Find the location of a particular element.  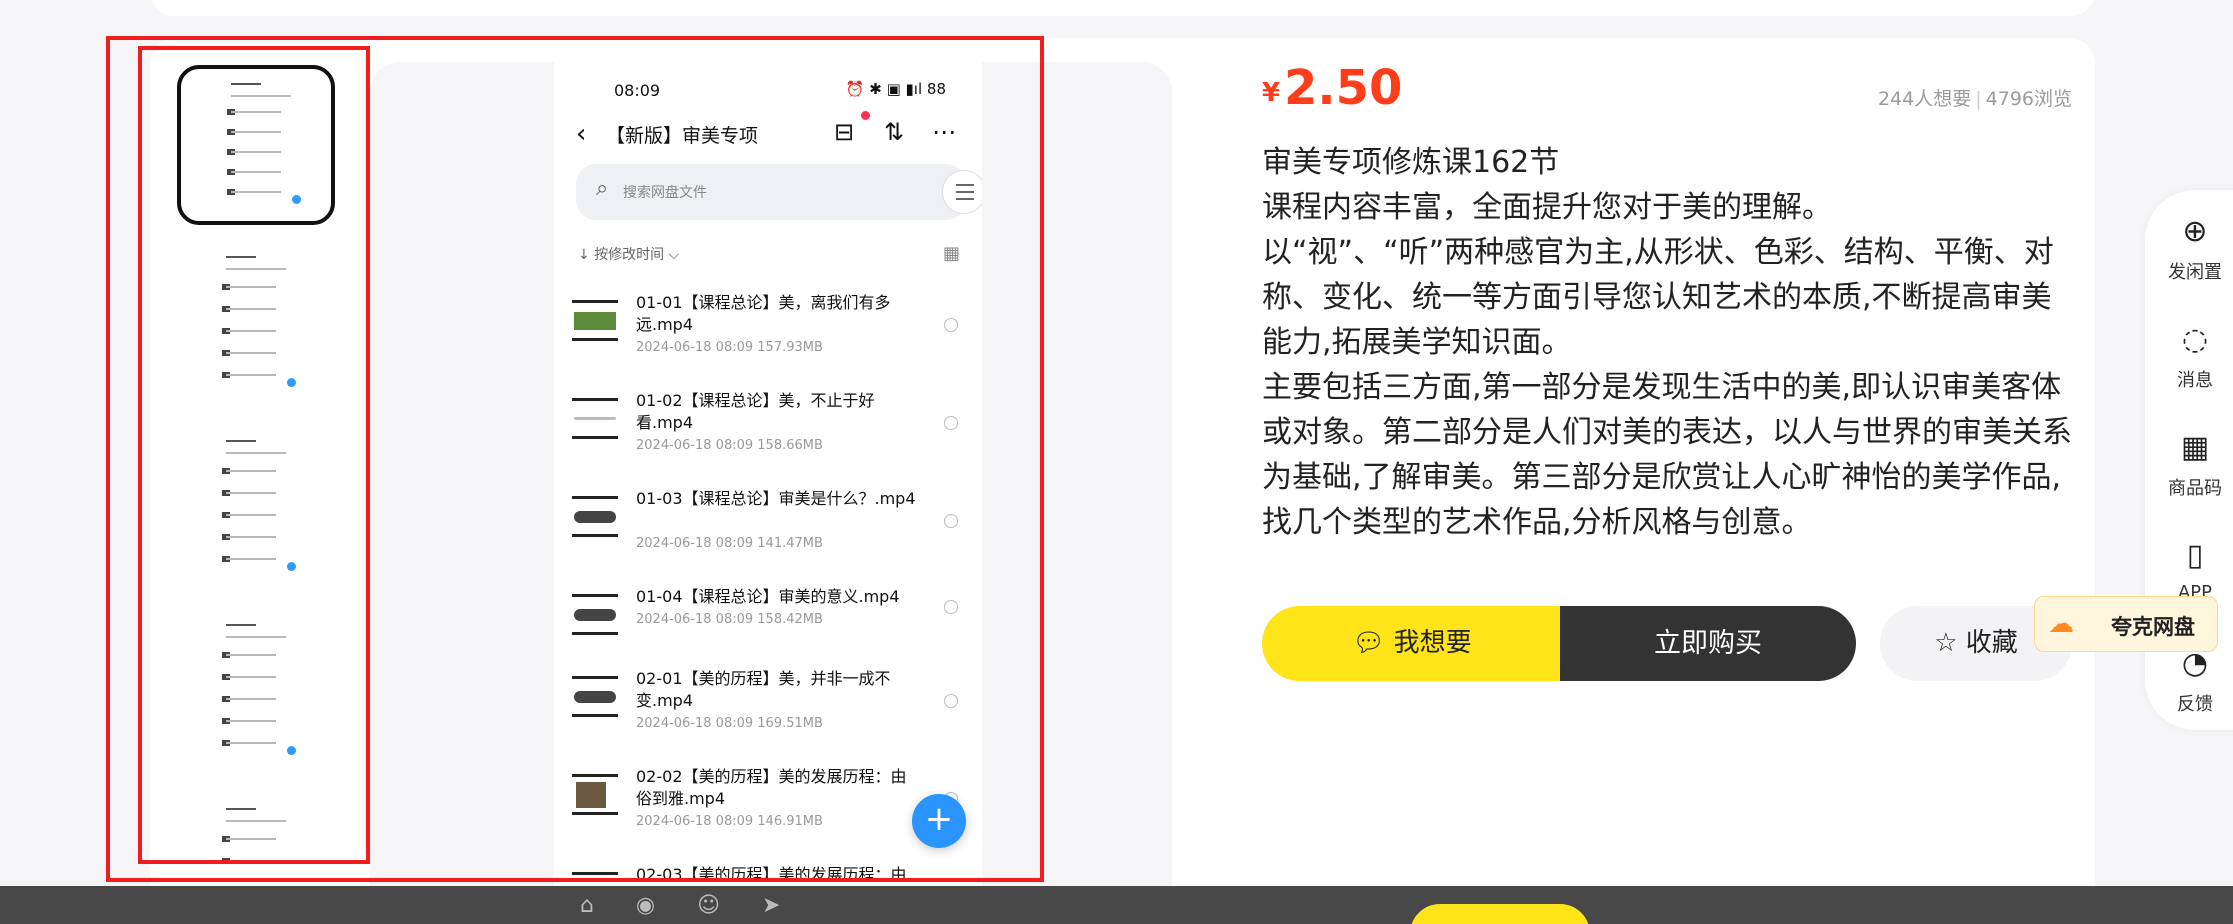

favorite-label: 收藏 is located at coordinates (1991, 643).